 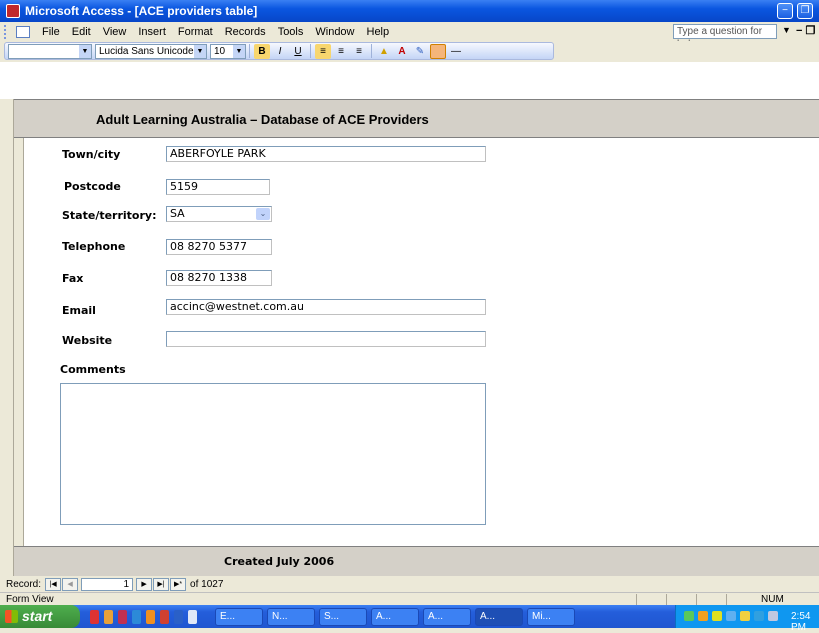 What do you see at coordinates (207, 584) in the screenshot?
I see `record-count: of 1027` at bounding box center [207, 584].